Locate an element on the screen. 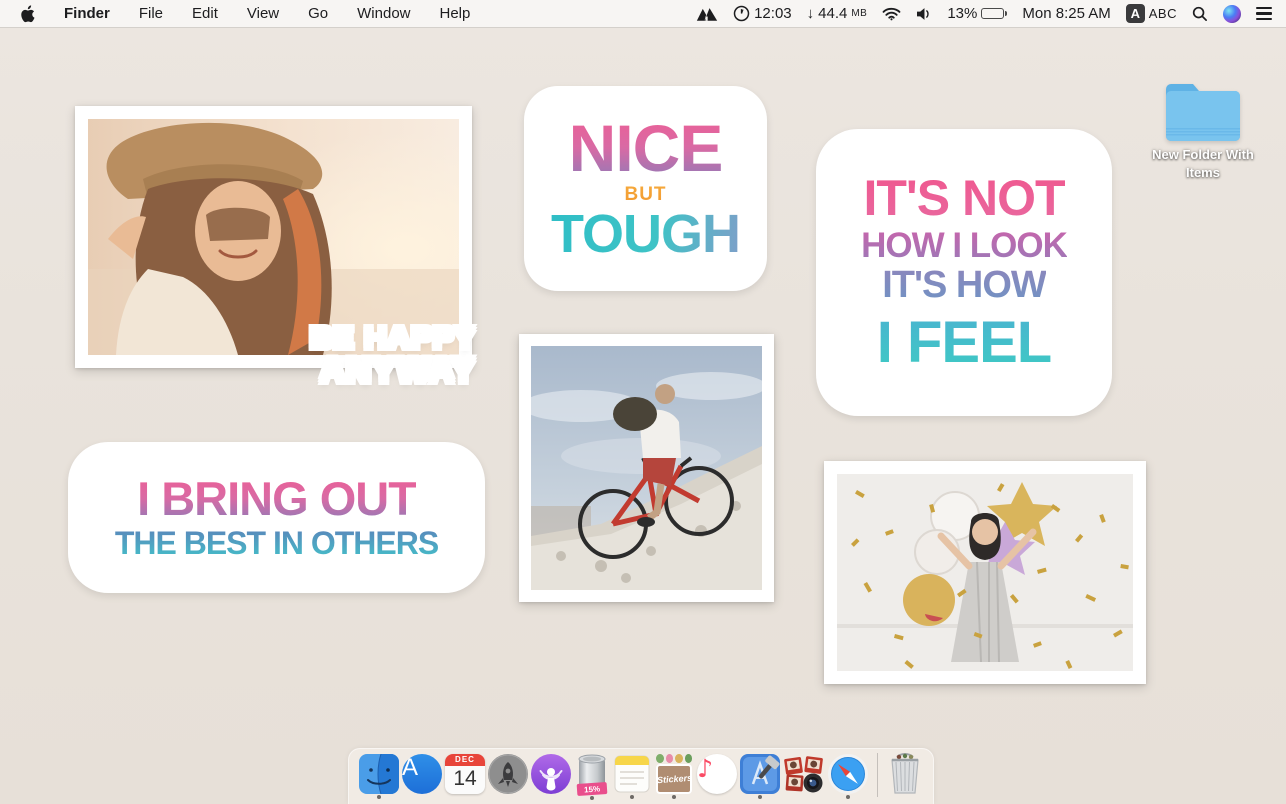  mountain-m-icon is located at coordinates (707, 14).